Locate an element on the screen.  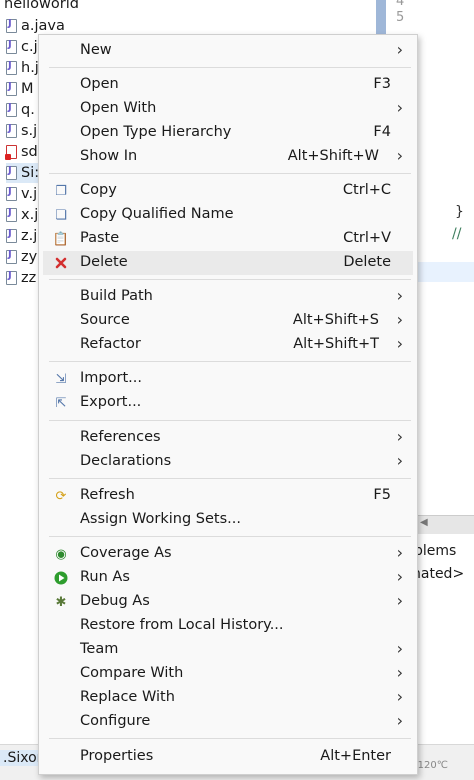
menu-item-source: Source Alt+Shift+S › is located at coordinates (228, 321).